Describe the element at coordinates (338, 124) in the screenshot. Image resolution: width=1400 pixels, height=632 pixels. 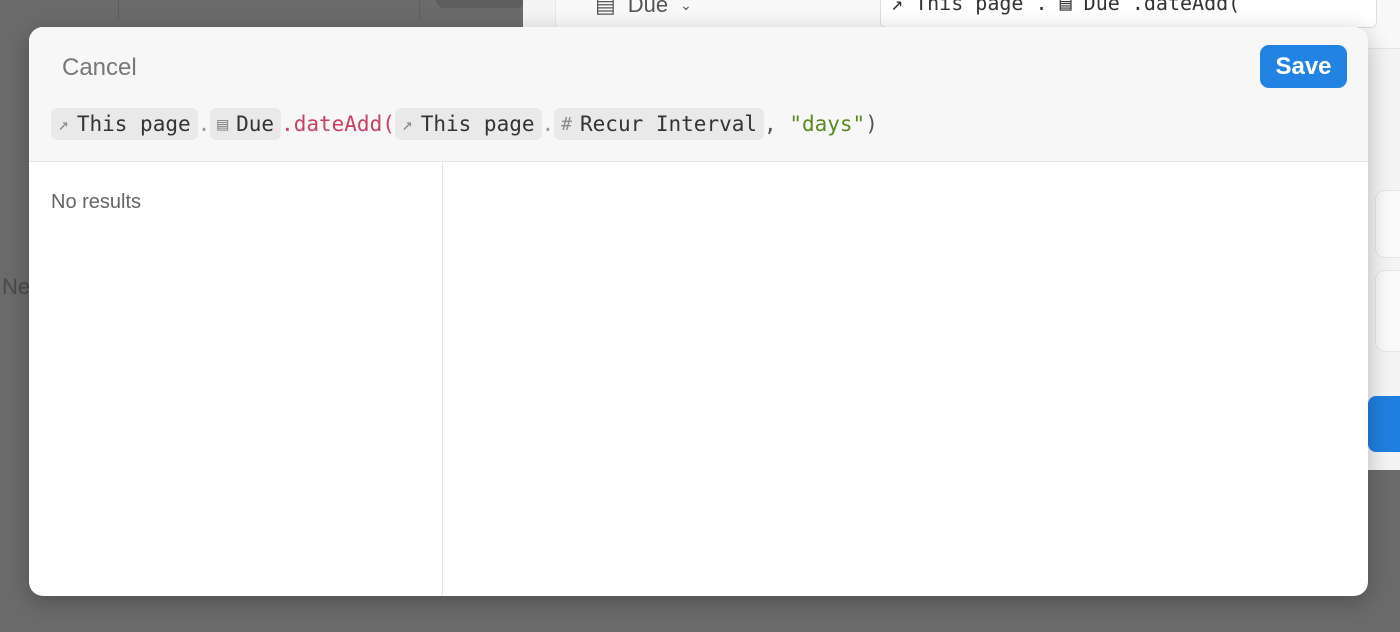
I see `function-dateadd: .dateAdd(` at that location.